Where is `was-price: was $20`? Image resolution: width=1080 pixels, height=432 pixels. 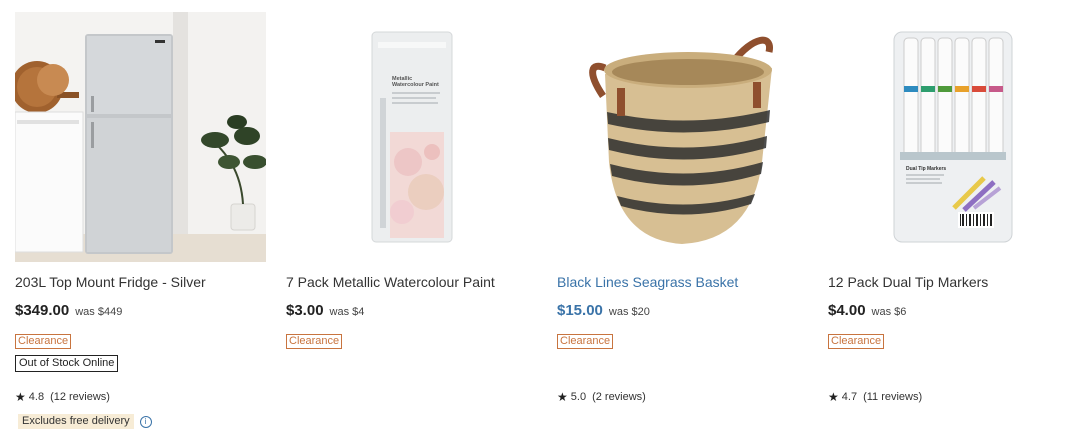
was-price: was $20 is located at coordinates (629, 312).